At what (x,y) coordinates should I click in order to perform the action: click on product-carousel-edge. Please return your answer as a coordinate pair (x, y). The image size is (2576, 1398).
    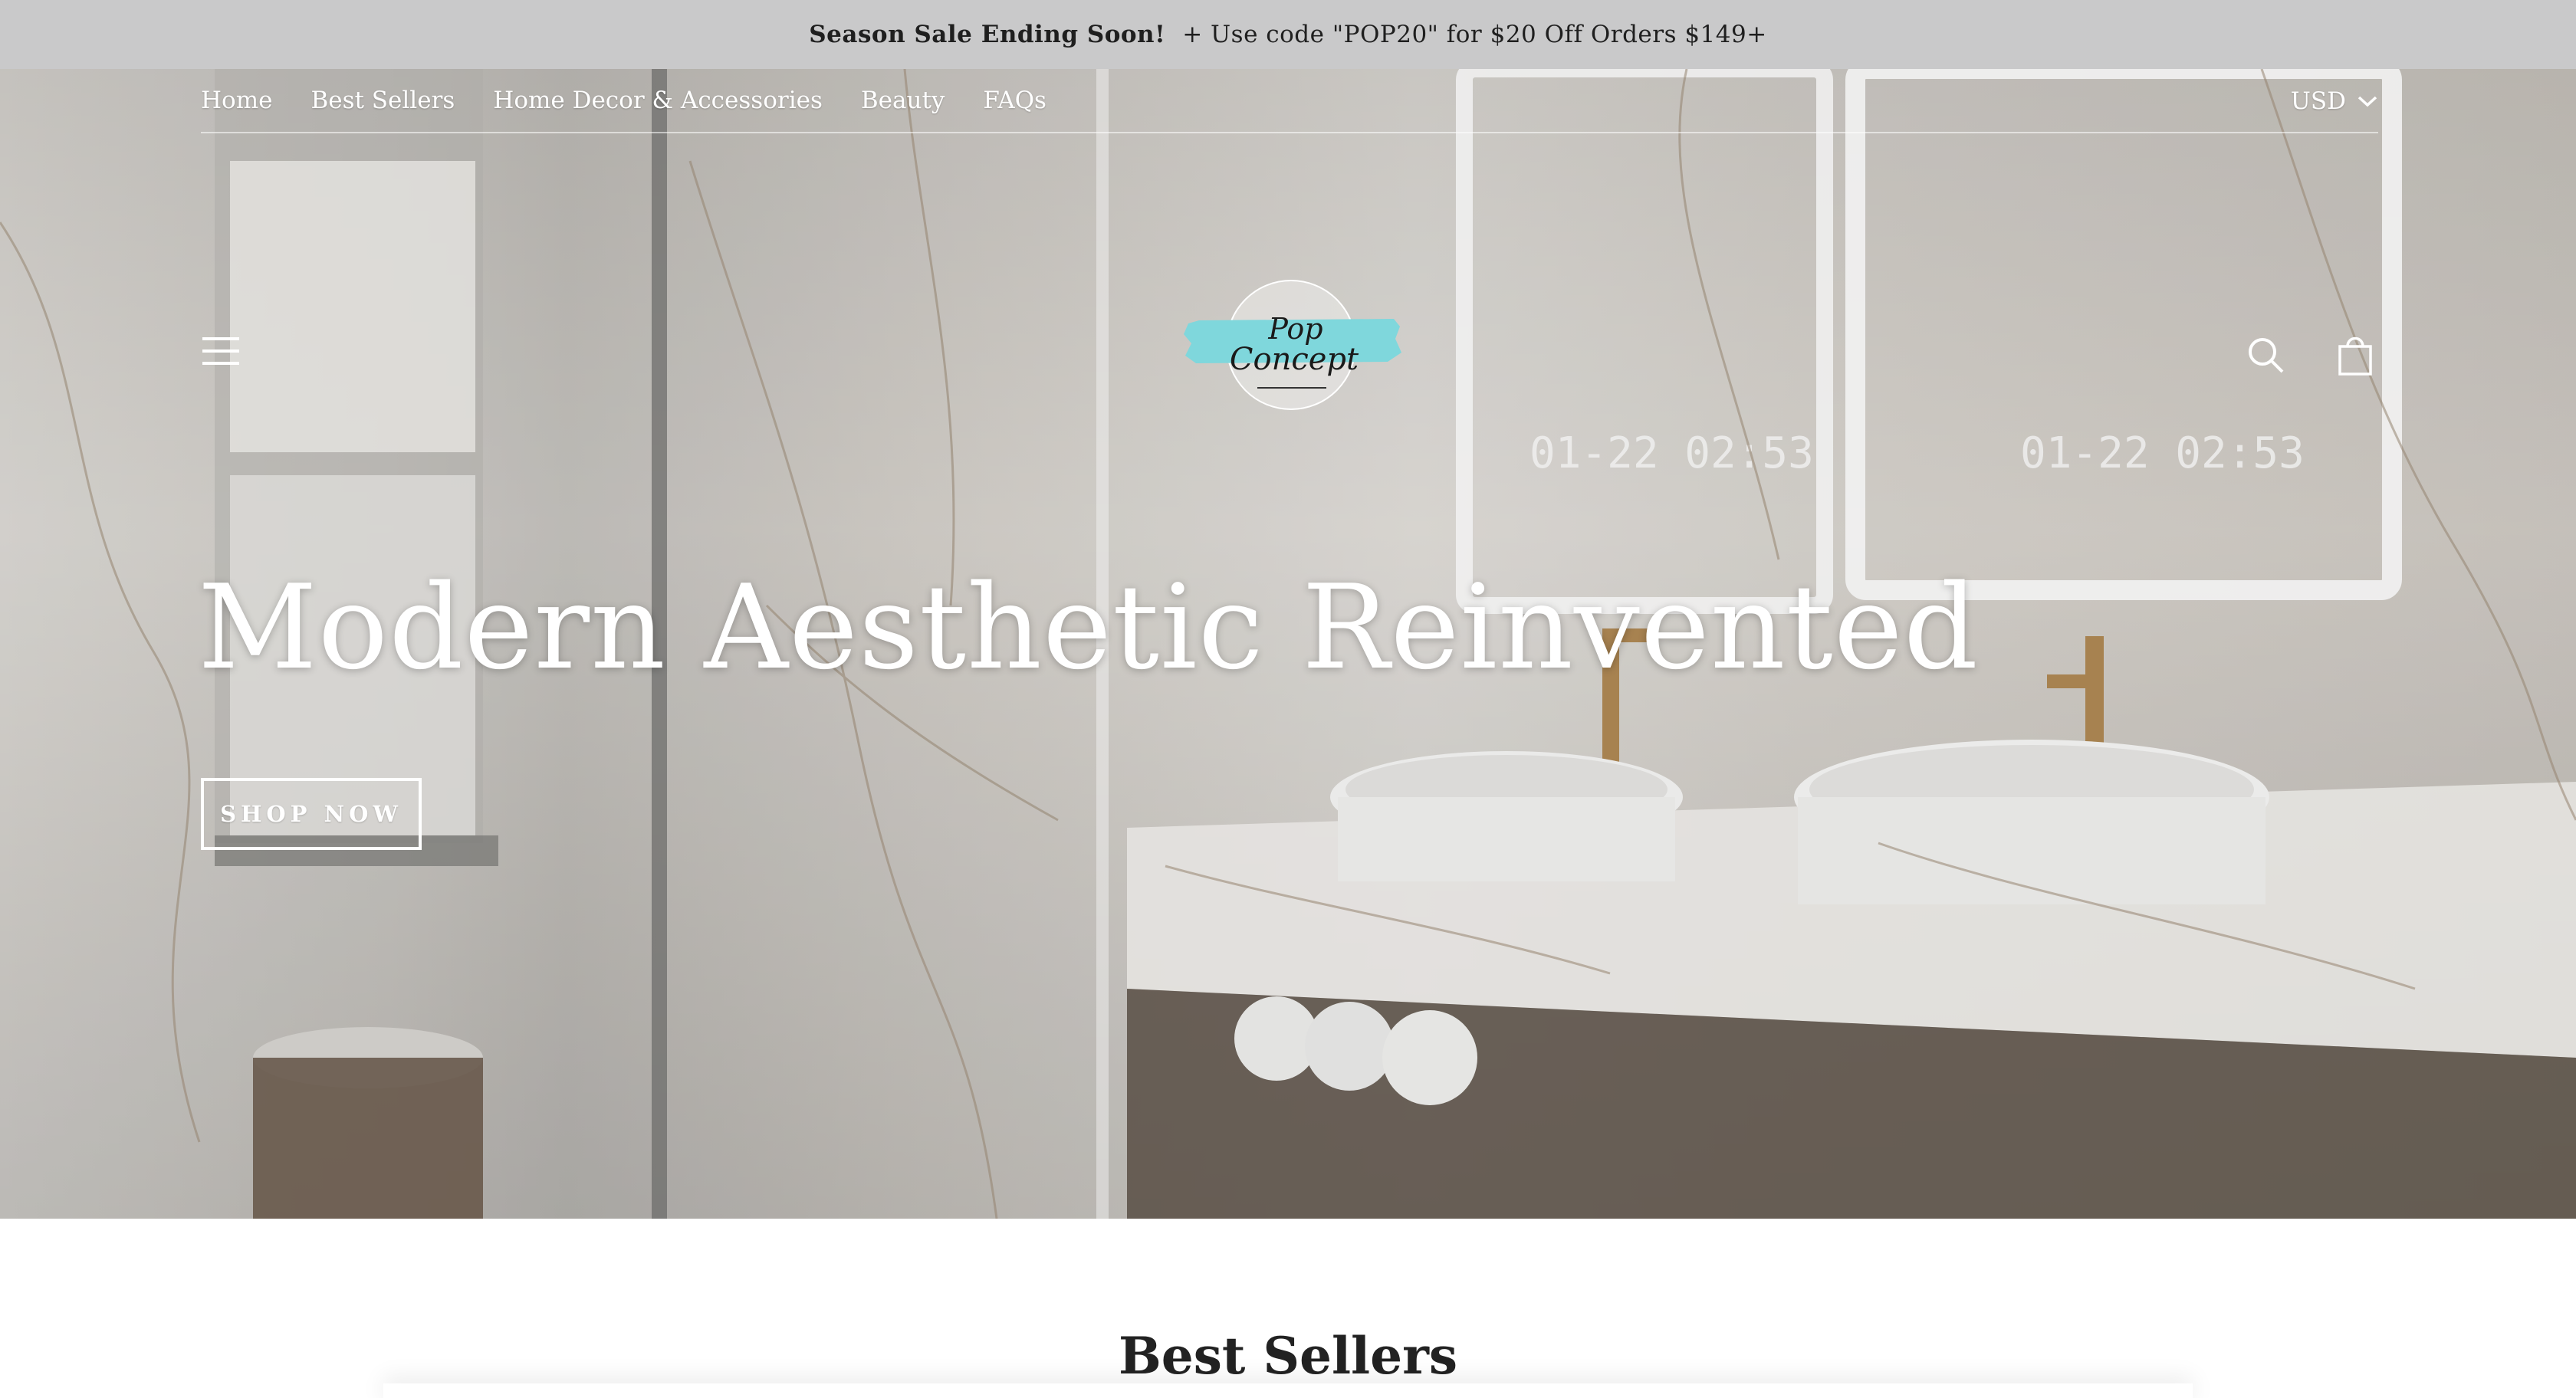
    Looking at the image, I should click on (1288, 1390).